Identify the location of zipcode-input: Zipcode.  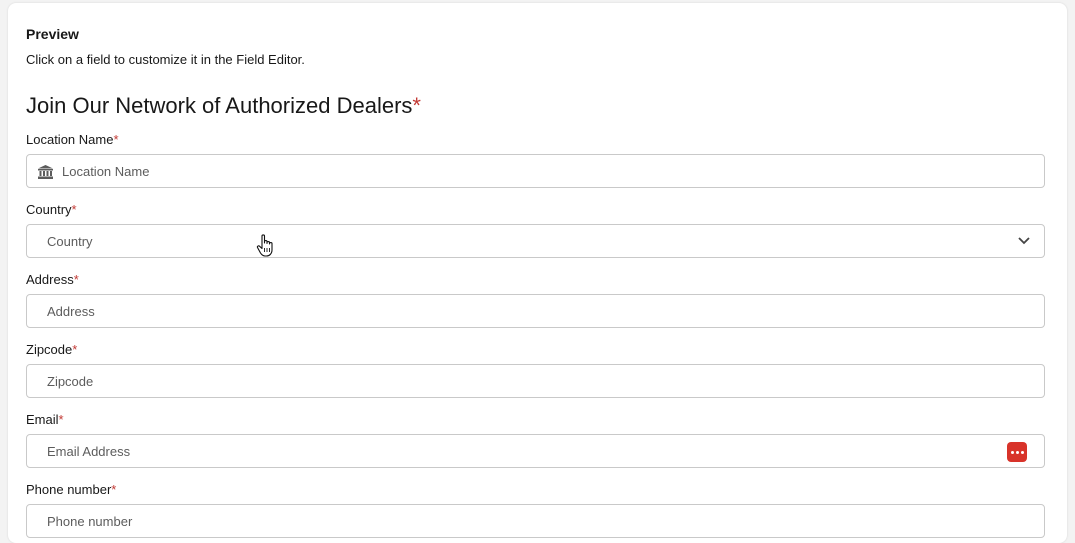
(535, 381).